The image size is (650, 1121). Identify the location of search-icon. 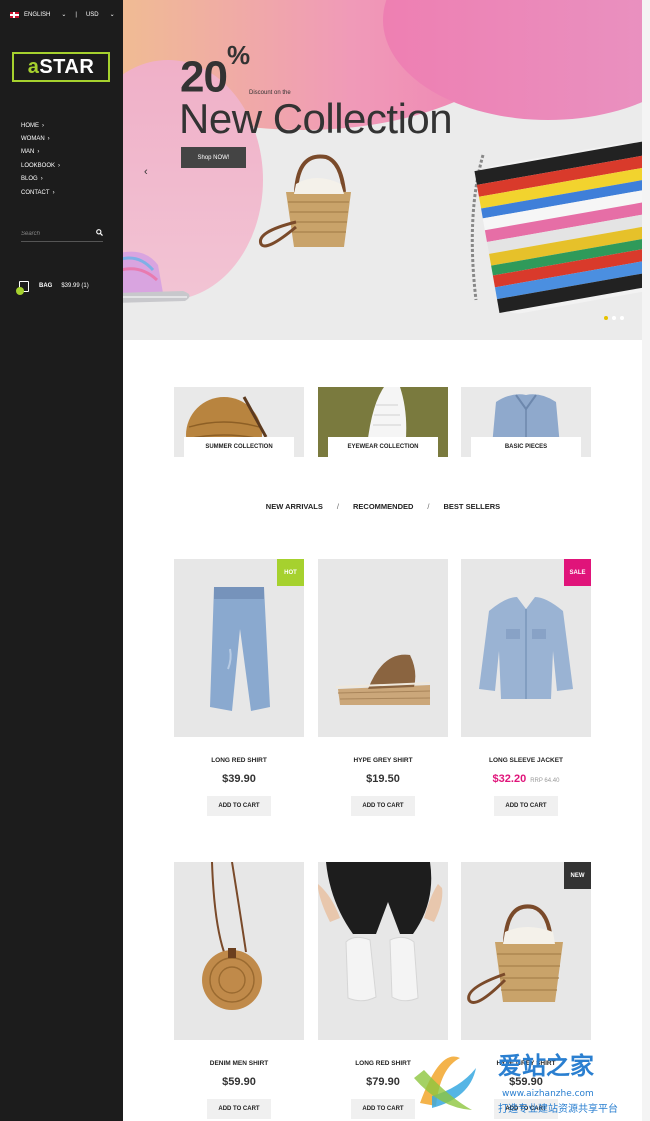
(99, 233).